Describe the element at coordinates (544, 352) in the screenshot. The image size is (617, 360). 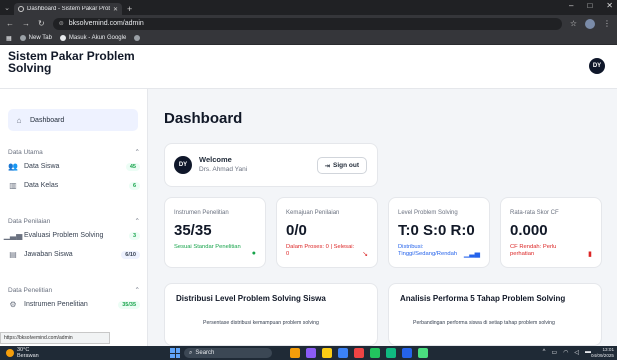
I see `chevron-up-icon: ^` at that location.